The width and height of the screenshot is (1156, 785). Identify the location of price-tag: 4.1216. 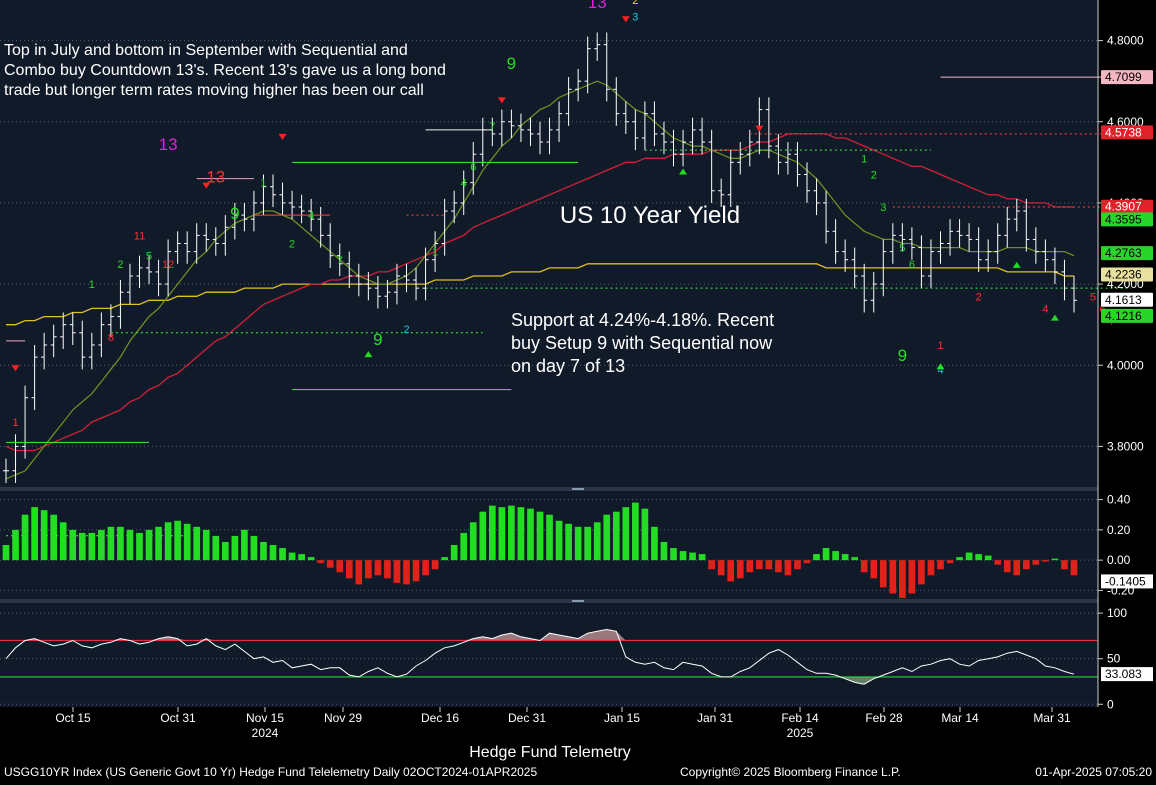
(1127, 315).